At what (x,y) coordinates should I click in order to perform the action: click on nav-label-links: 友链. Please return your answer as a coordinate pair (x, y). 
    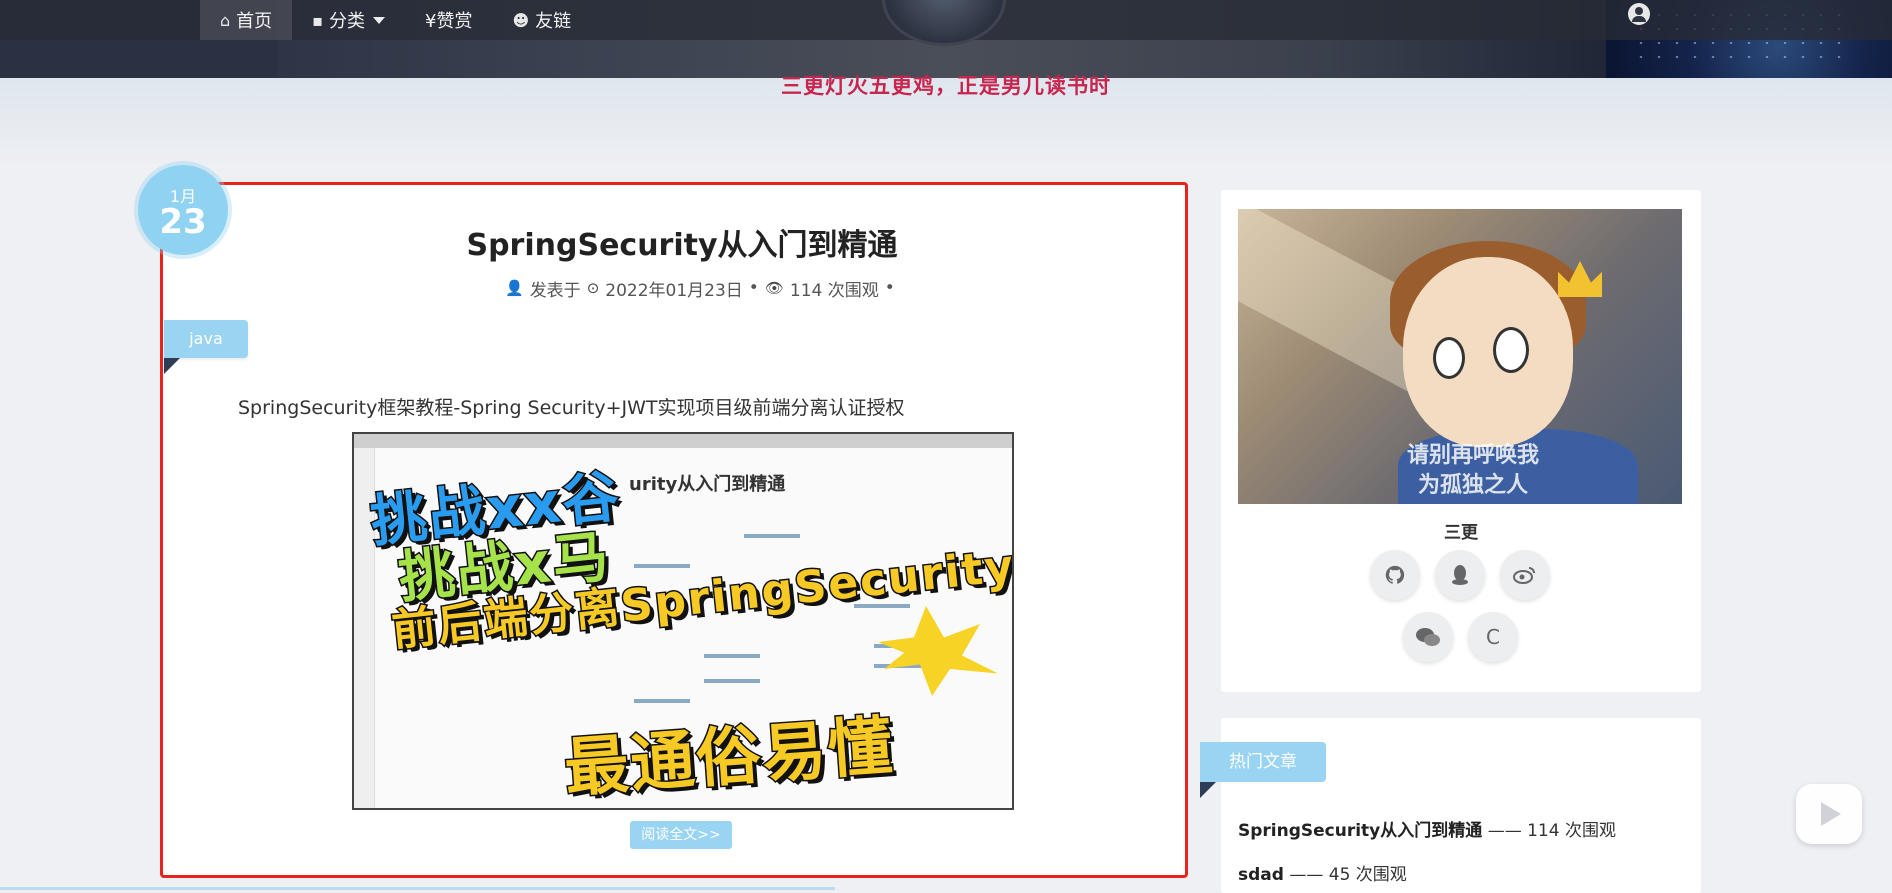
    Looking at the image, I should click on (553, 21).